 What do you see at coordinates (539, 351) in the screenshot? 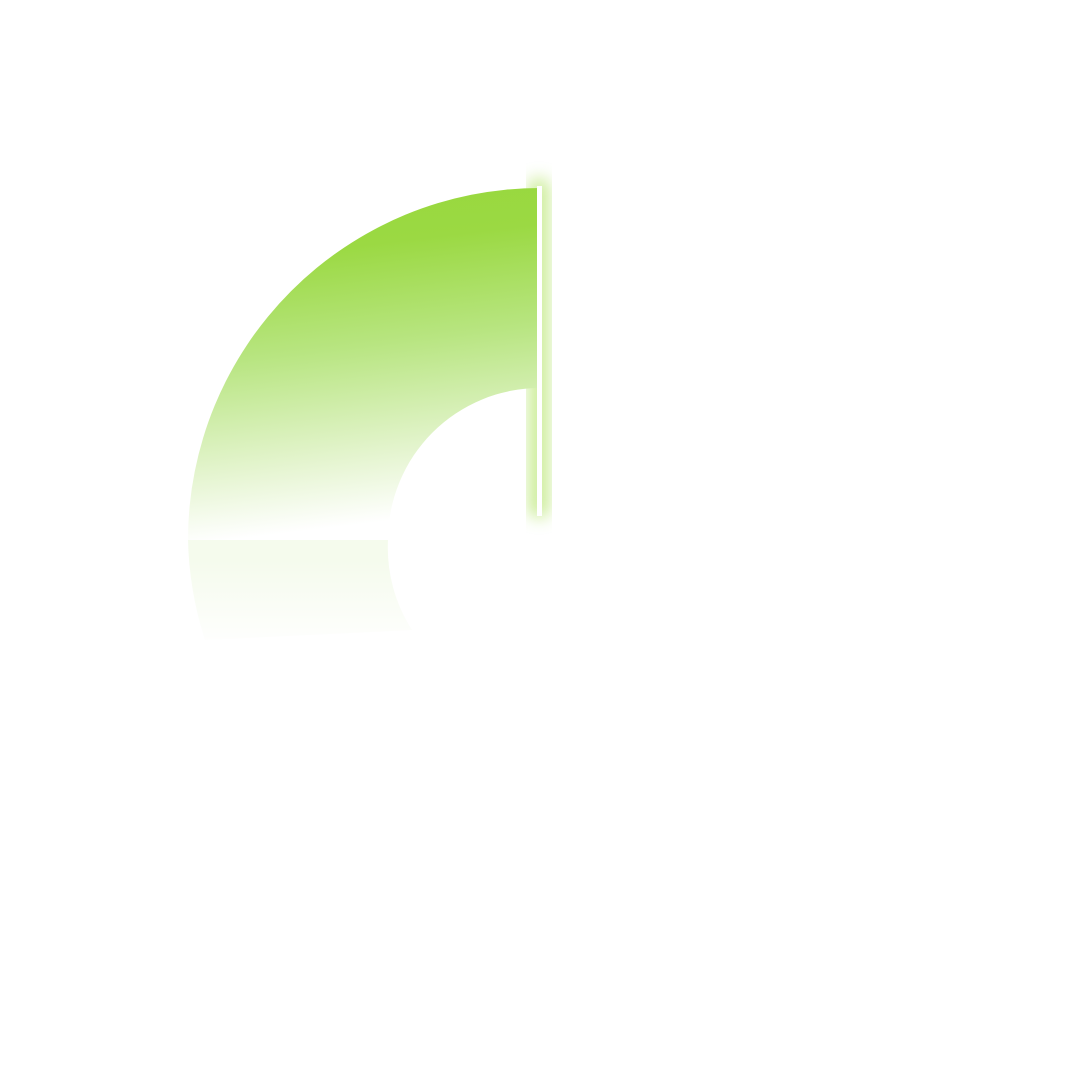
I see `arc-divider-line` at bounding box center [539, 351].